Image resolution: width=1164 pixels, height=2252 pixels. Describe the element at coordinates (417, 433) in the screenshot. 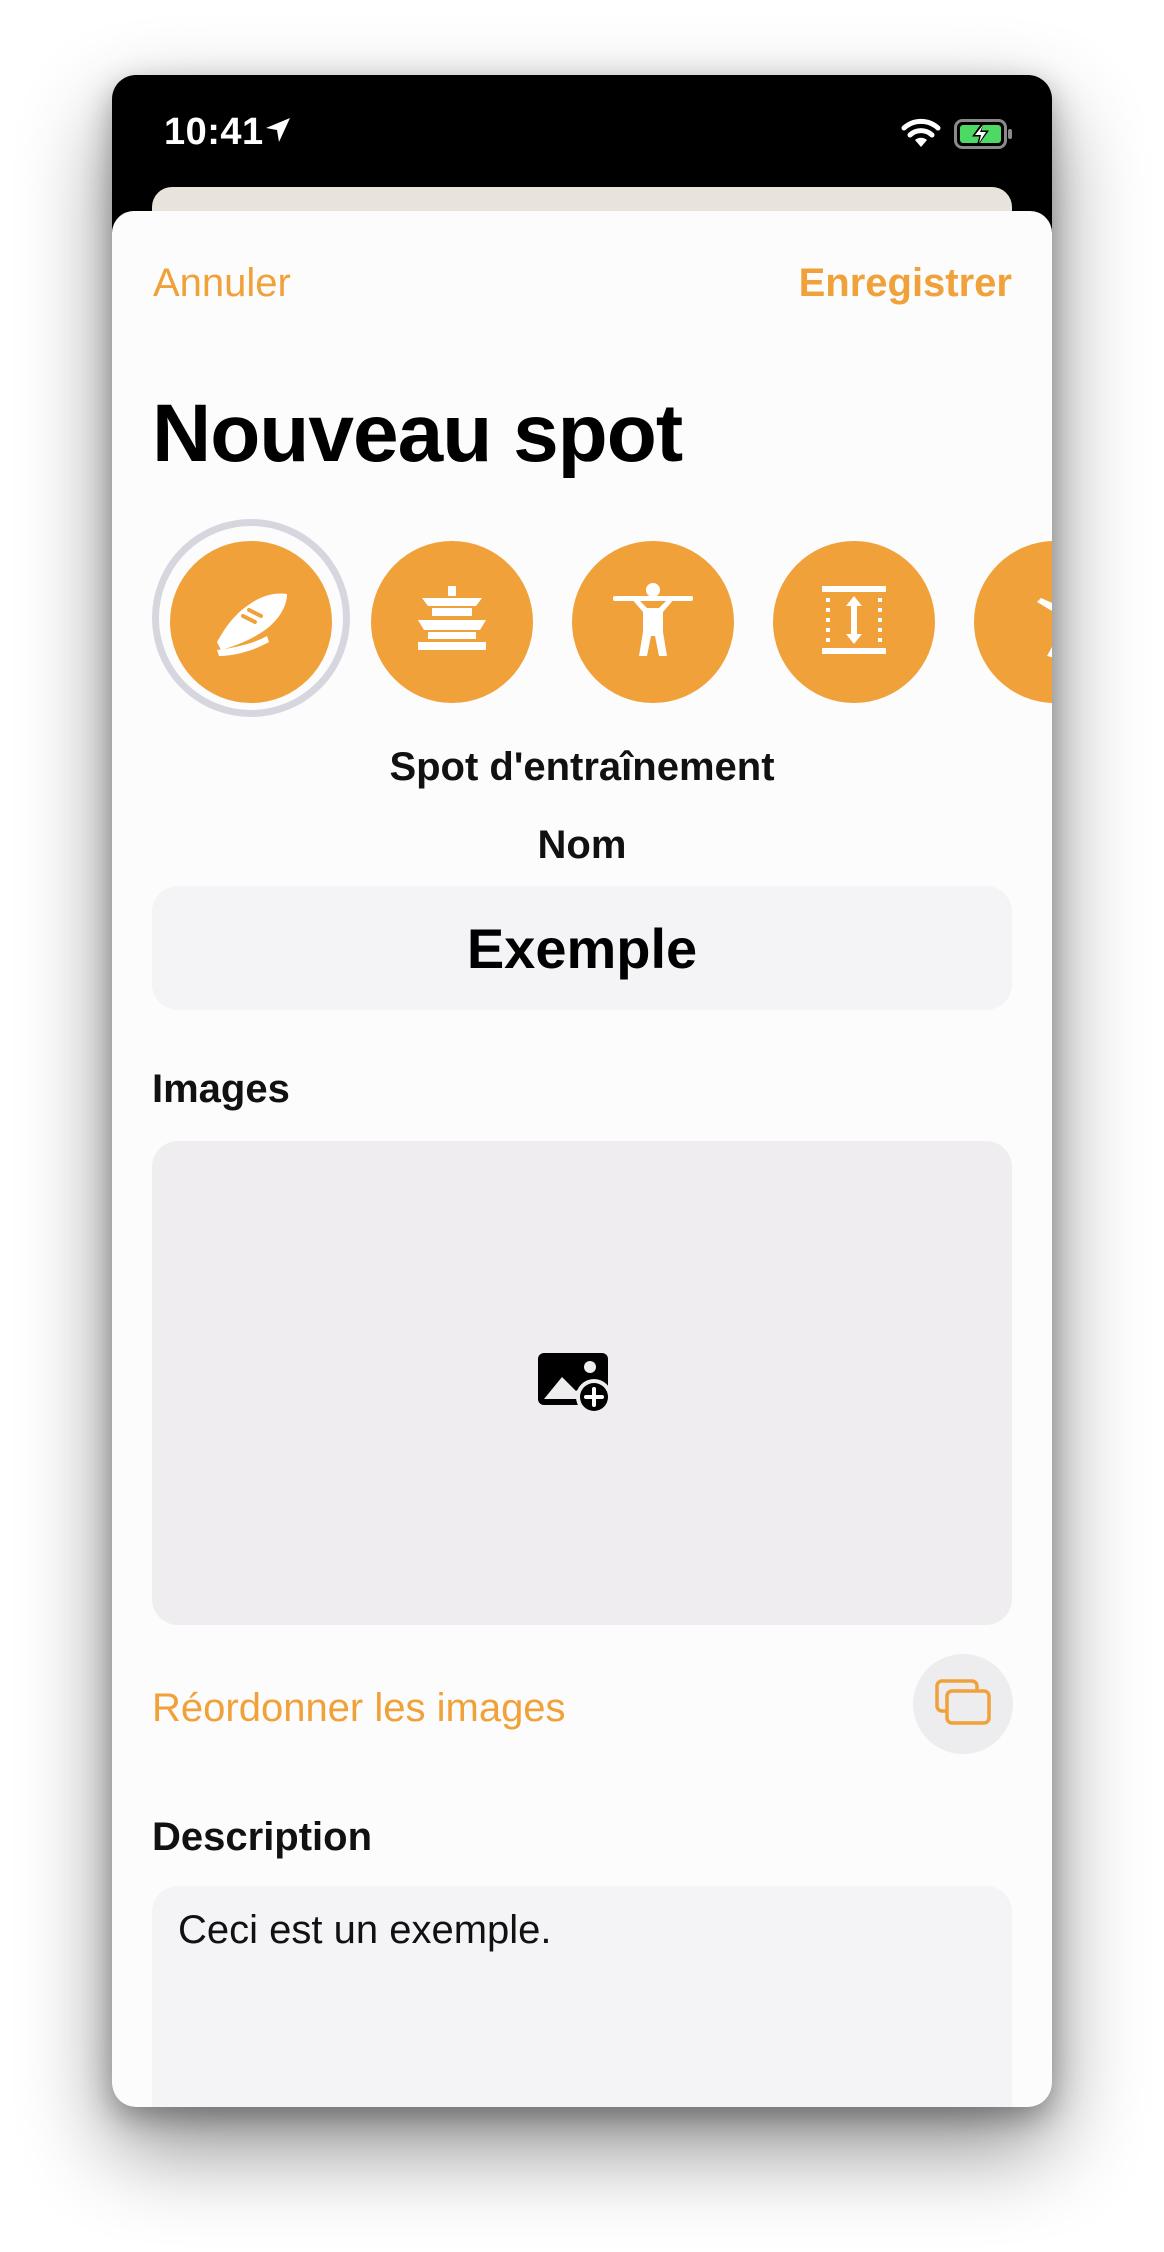

I see `page-title: Nouveau spot` at that location.